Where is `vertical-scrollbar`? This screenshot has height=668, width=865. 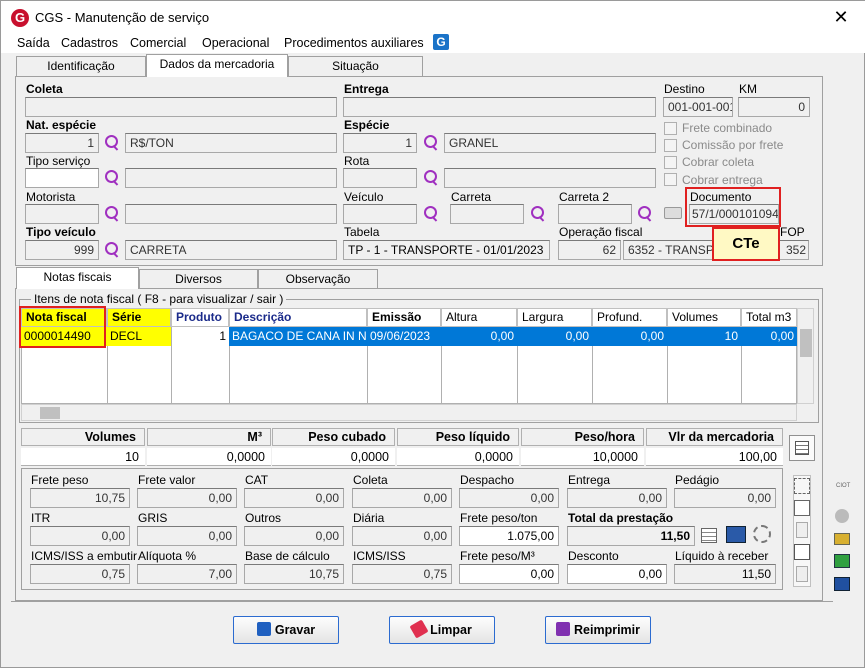
vertical-scrollbar is located at coordinates (805, 356).